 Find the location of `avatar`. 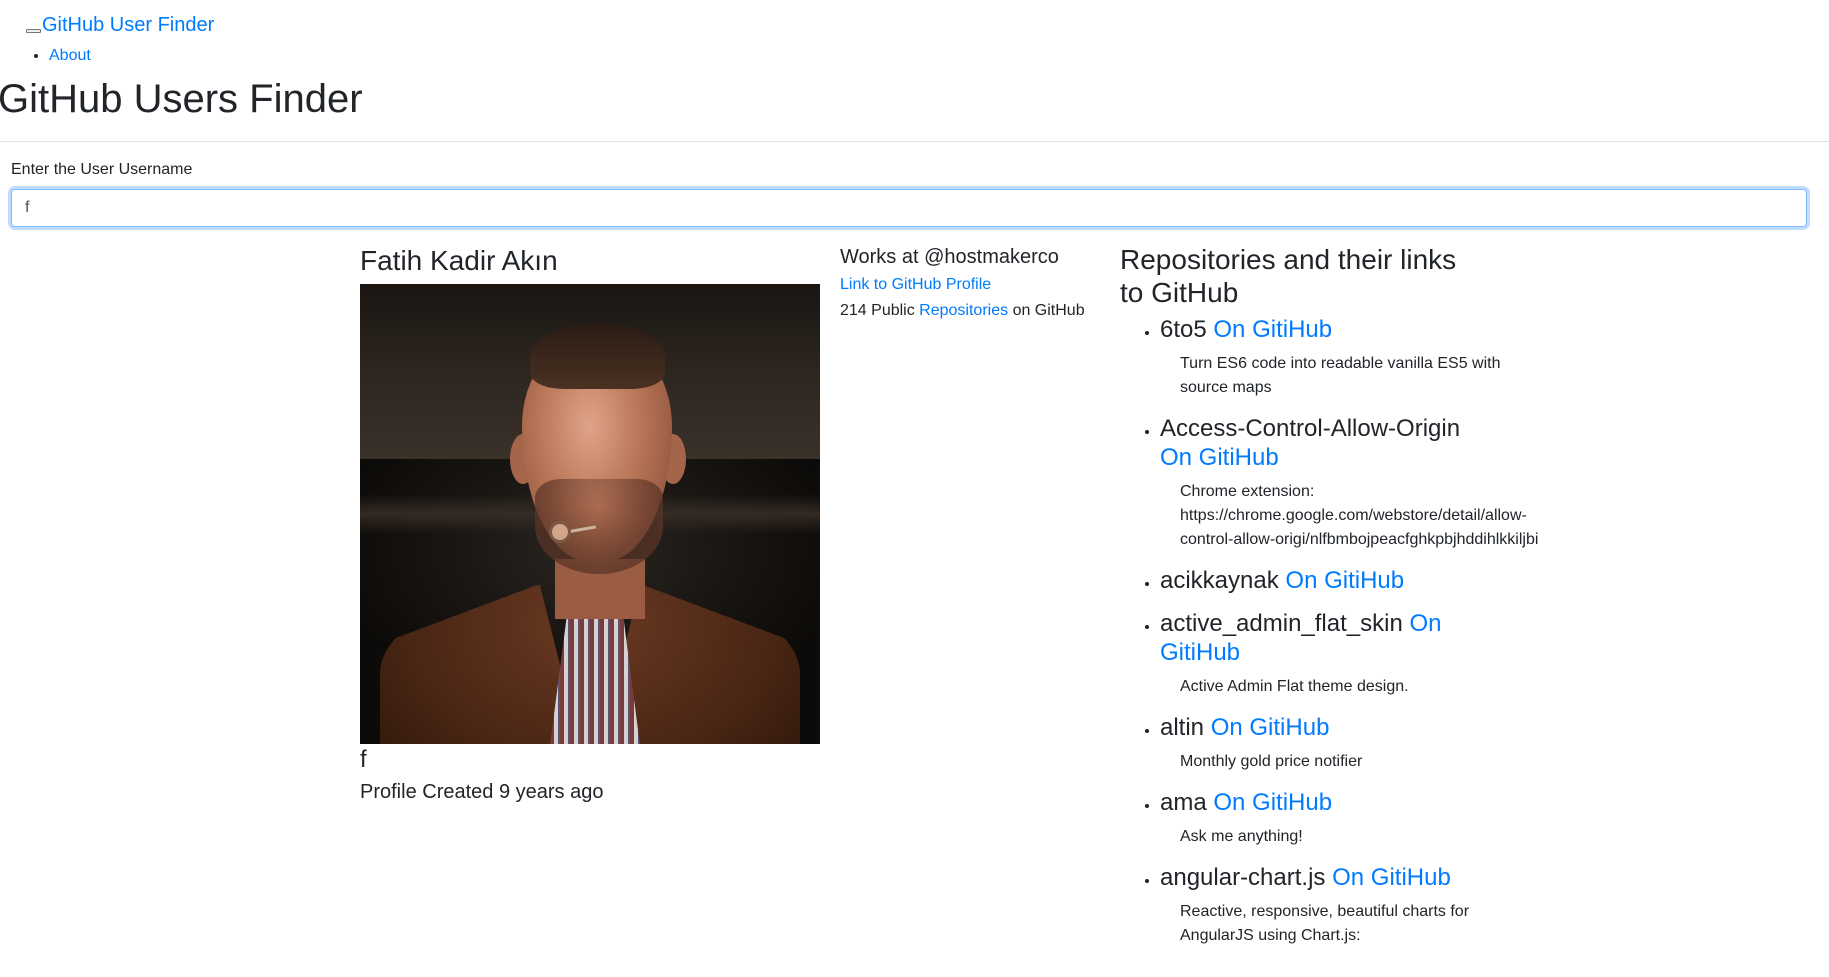

avatar is located at coordinates (590, 514).